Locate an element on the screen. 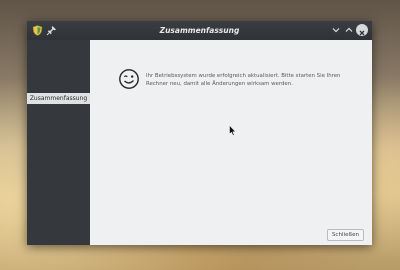 The width and height of the screenshot is (400, 270). close-button: Schließen is located at coordinates (345, 235).